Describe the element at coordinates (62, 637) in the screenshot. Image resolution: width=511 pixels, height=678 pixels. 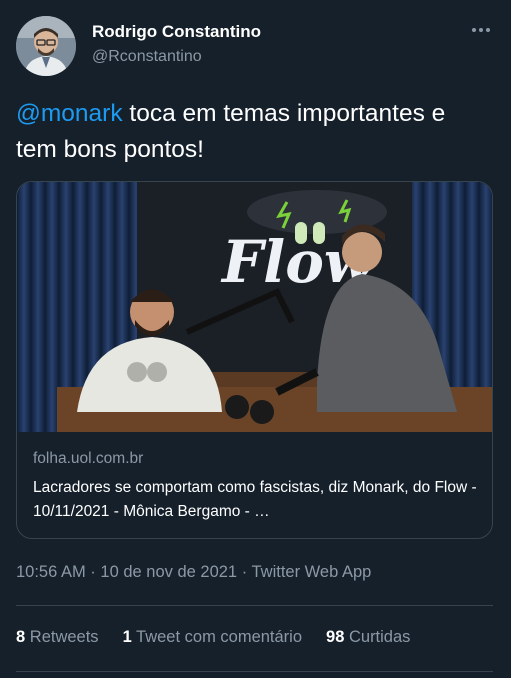
I see `retweets-label: Retweets` at that location.